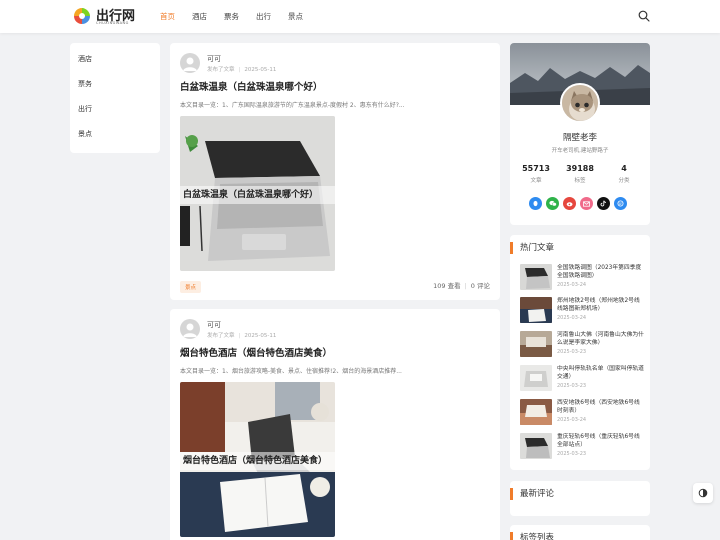  Describe the element at coordinates (115, 115) in the screenshot. I see `sidebar-item-travel: 出行` at that location.